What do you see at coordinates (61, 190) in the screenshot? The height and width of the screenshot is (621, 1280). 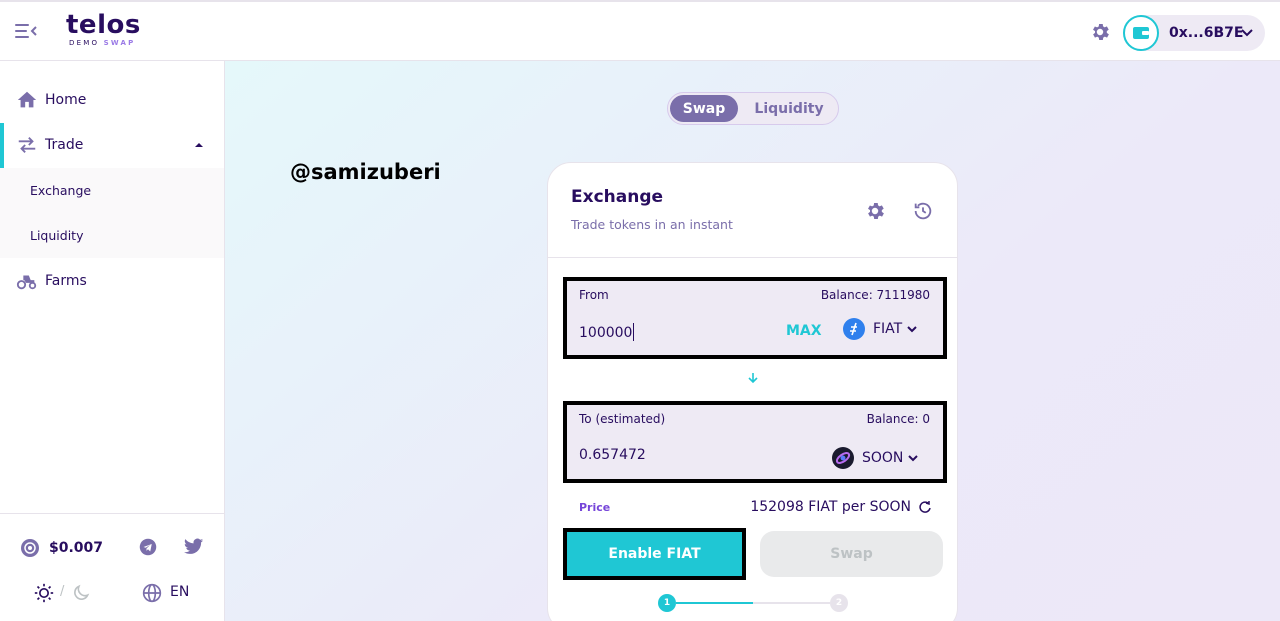 I see `sidebar-item-label: Exchange` at bounding box center [61, 190].